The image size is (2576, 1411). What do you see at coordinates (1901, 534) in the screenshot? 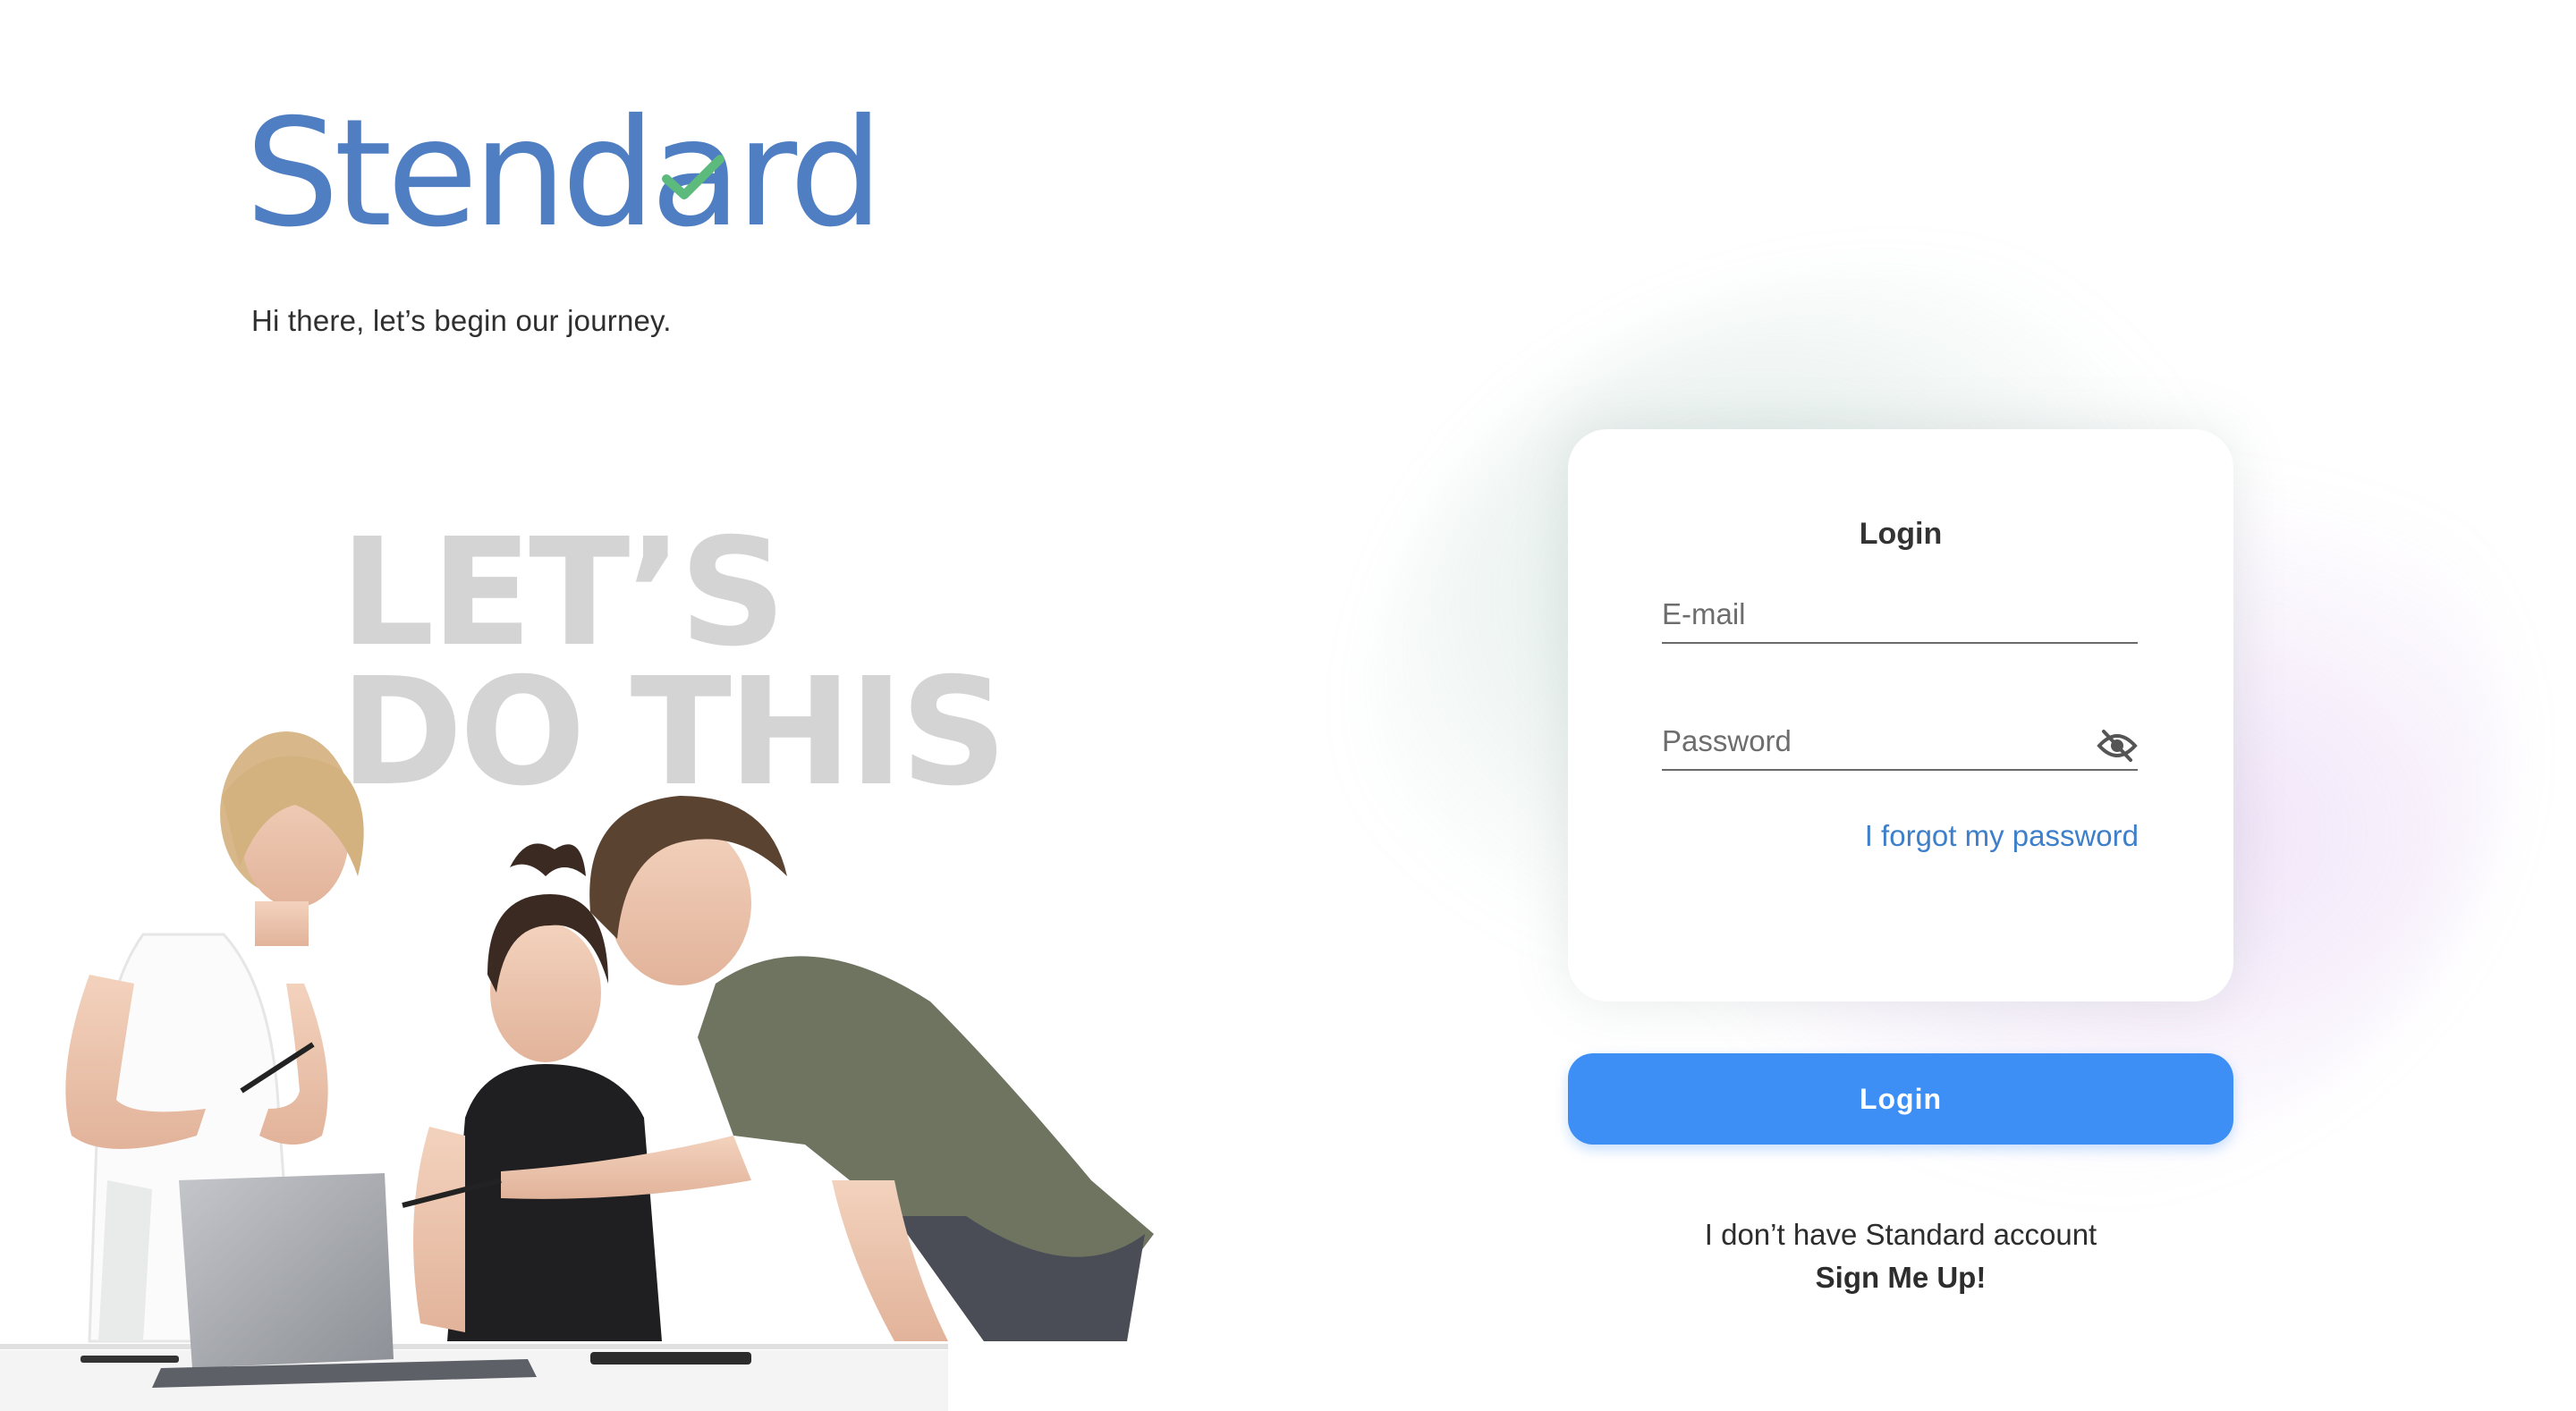
I see `login-title: Login` at bounding box center [1901, 534].